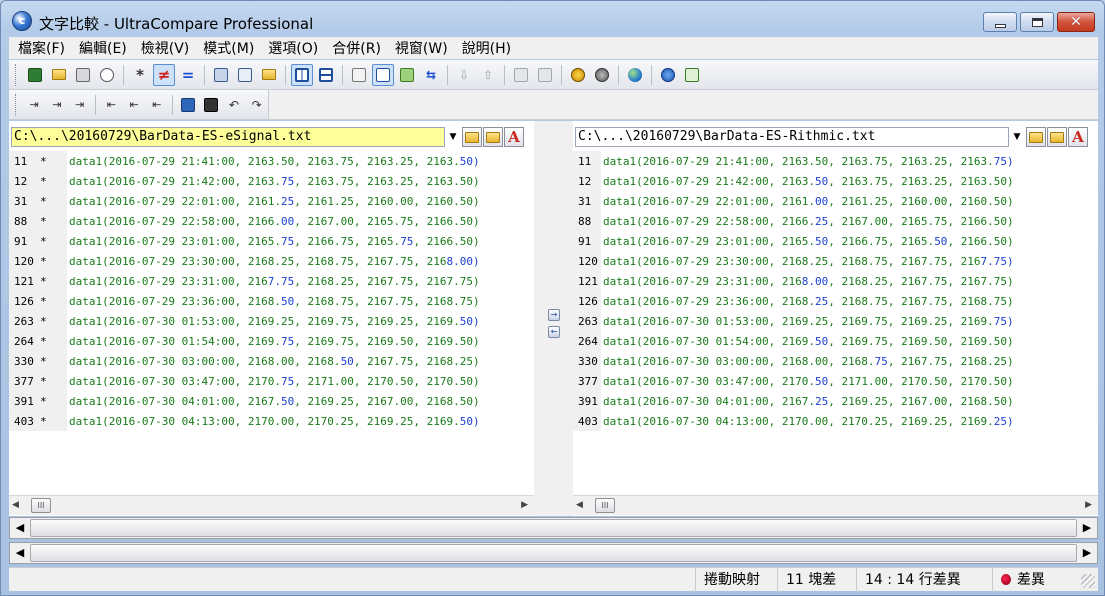  I want to click on minimize-button, so click(1000, 22).